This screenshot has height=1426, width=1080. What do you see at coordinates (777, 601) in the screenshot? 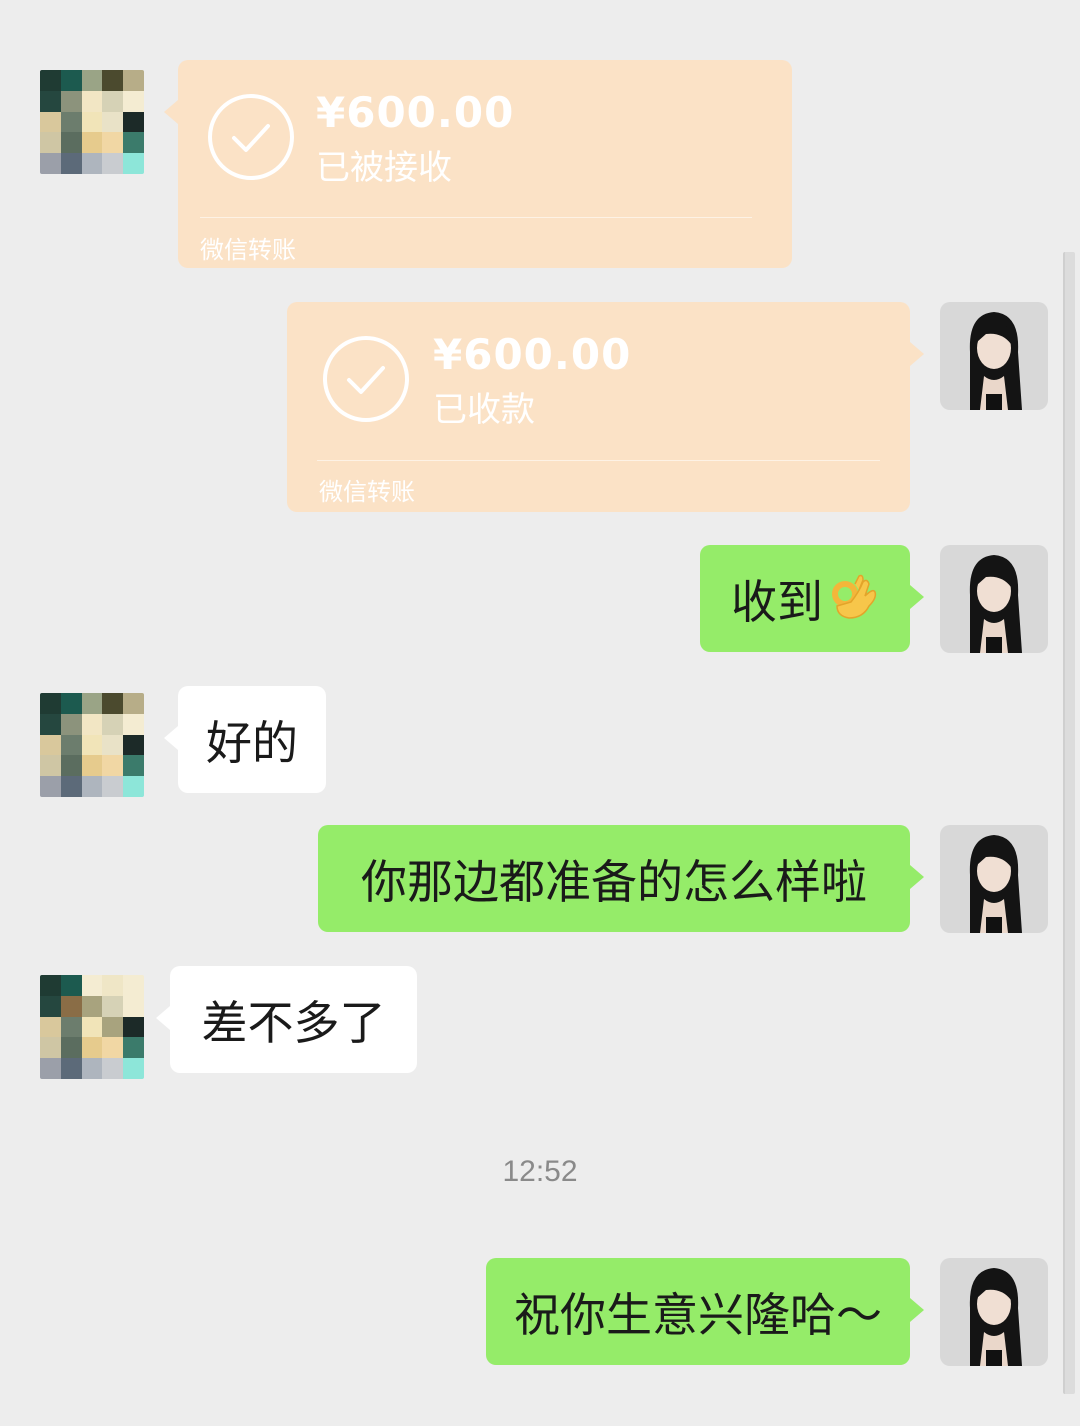
I see `message-text-content: 收到` at bounding box center [777, 601].